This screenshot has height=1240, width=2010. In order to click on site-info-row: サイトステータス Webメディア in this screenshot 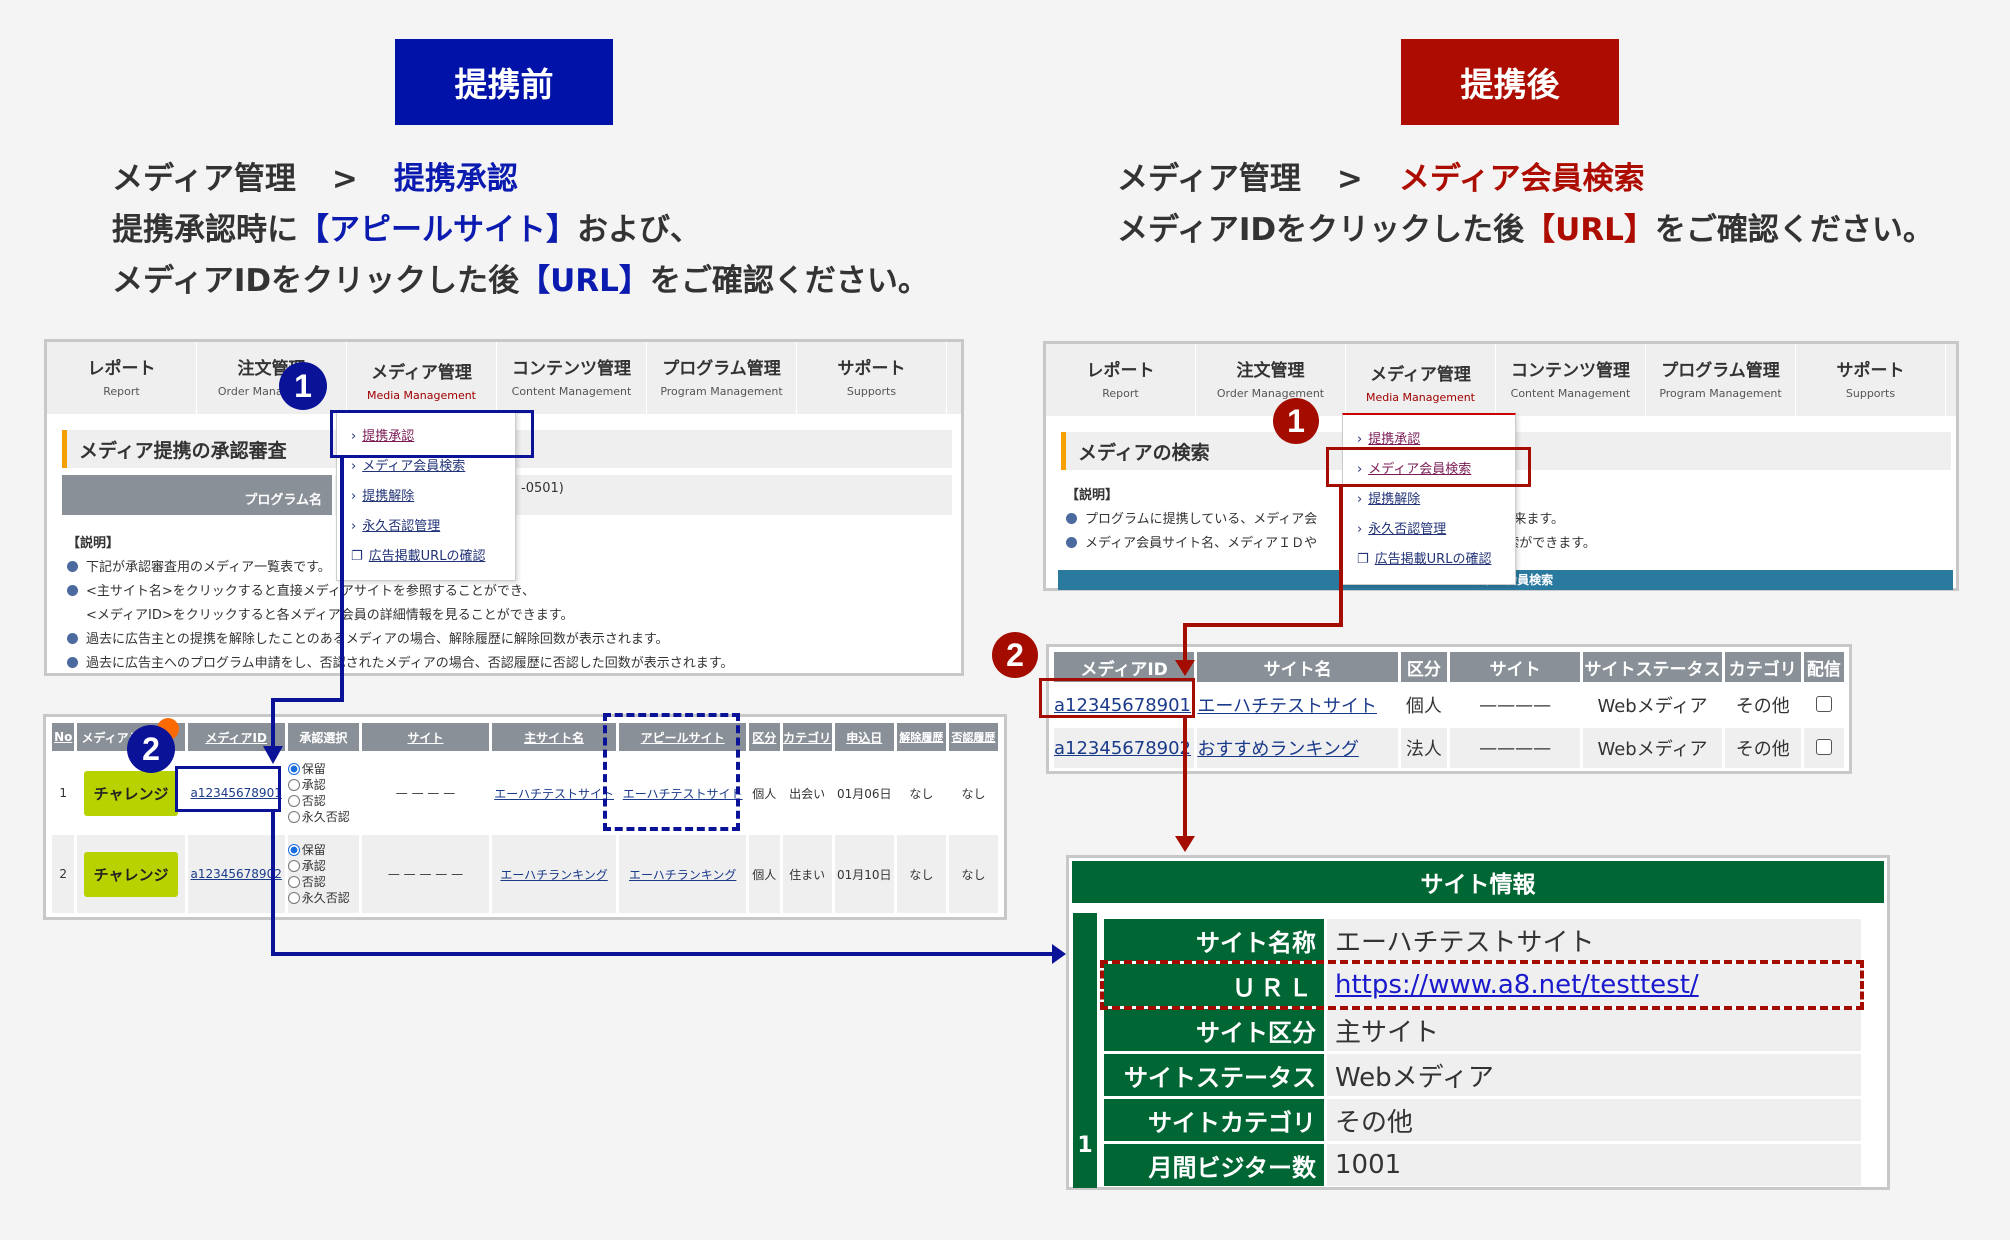, I will do `click(1482, 1075)`.